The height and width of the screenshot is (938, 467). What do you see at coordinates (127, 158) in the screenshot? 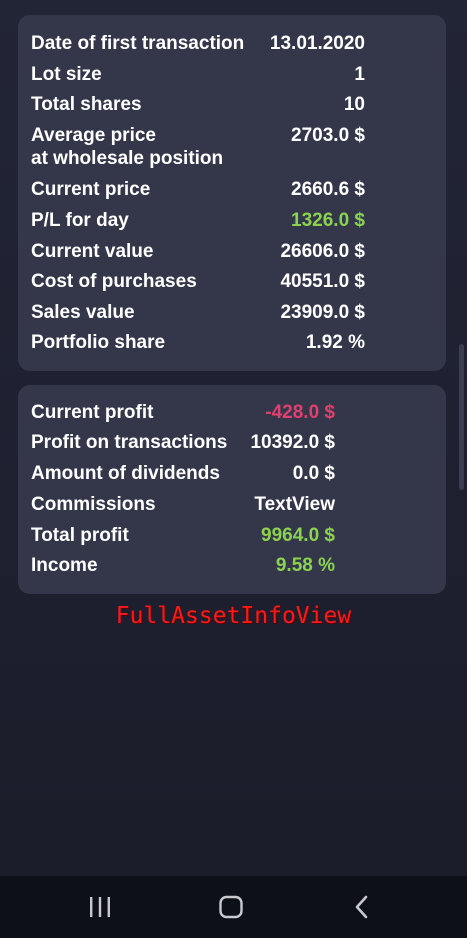
I see `row-label-second-line: at wholesale position` at bounding box center [127, 158].